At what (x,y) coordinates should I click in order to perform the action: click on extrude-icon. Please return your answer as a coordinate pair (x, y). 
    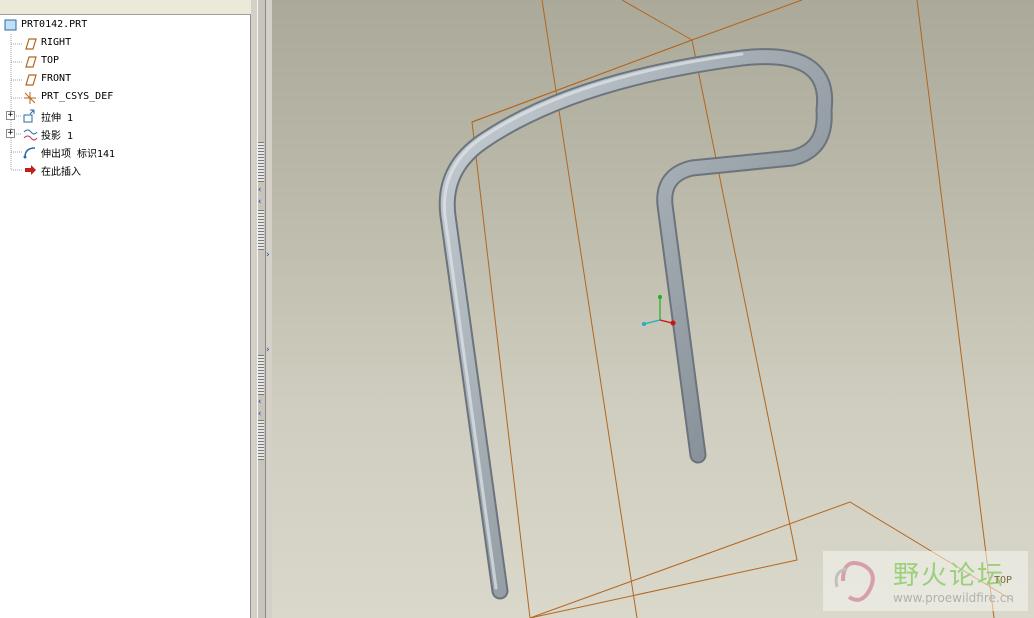
    Looking at the image, I should click on (30, 116).